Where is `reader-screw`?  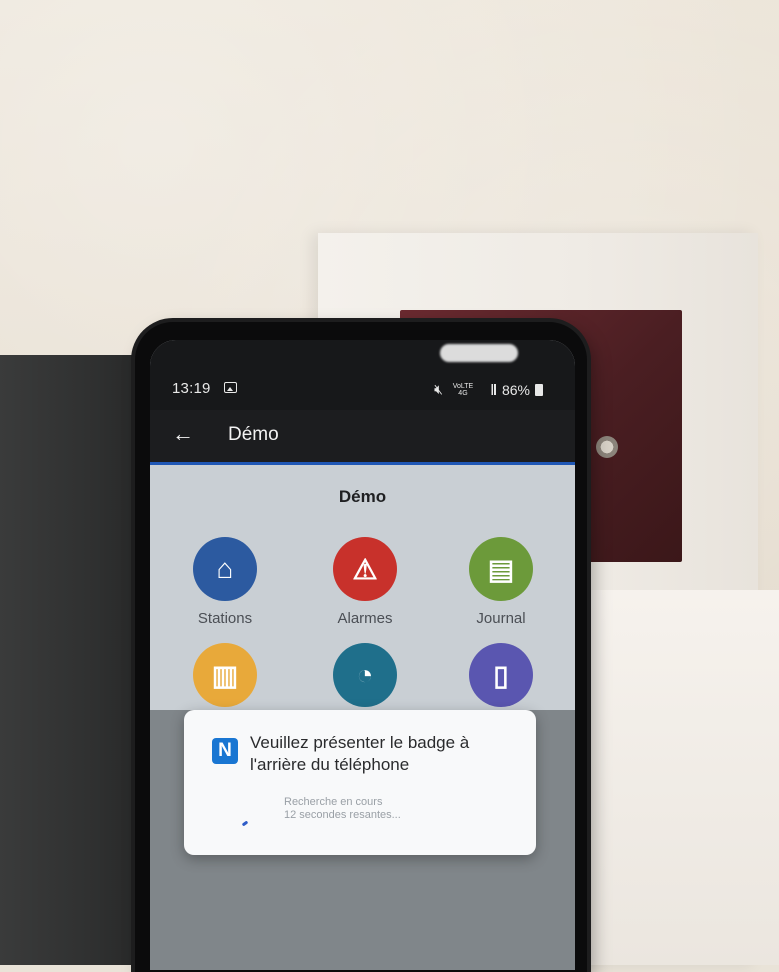
reader-screw is located at coordinates (607, 447).